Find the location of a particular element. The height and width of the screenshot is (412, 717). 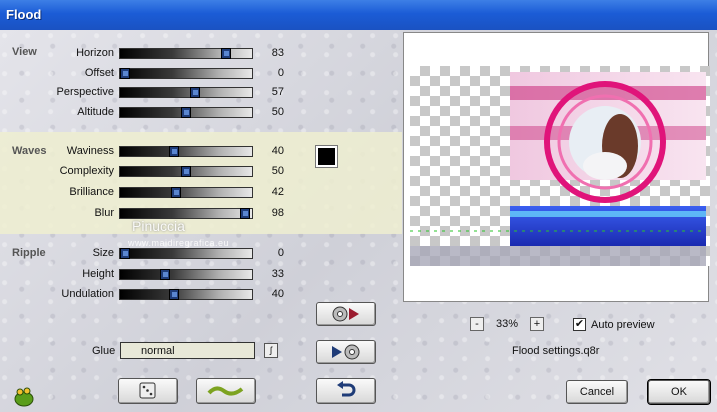

load-preset-button is located at coordinates (346, 314).